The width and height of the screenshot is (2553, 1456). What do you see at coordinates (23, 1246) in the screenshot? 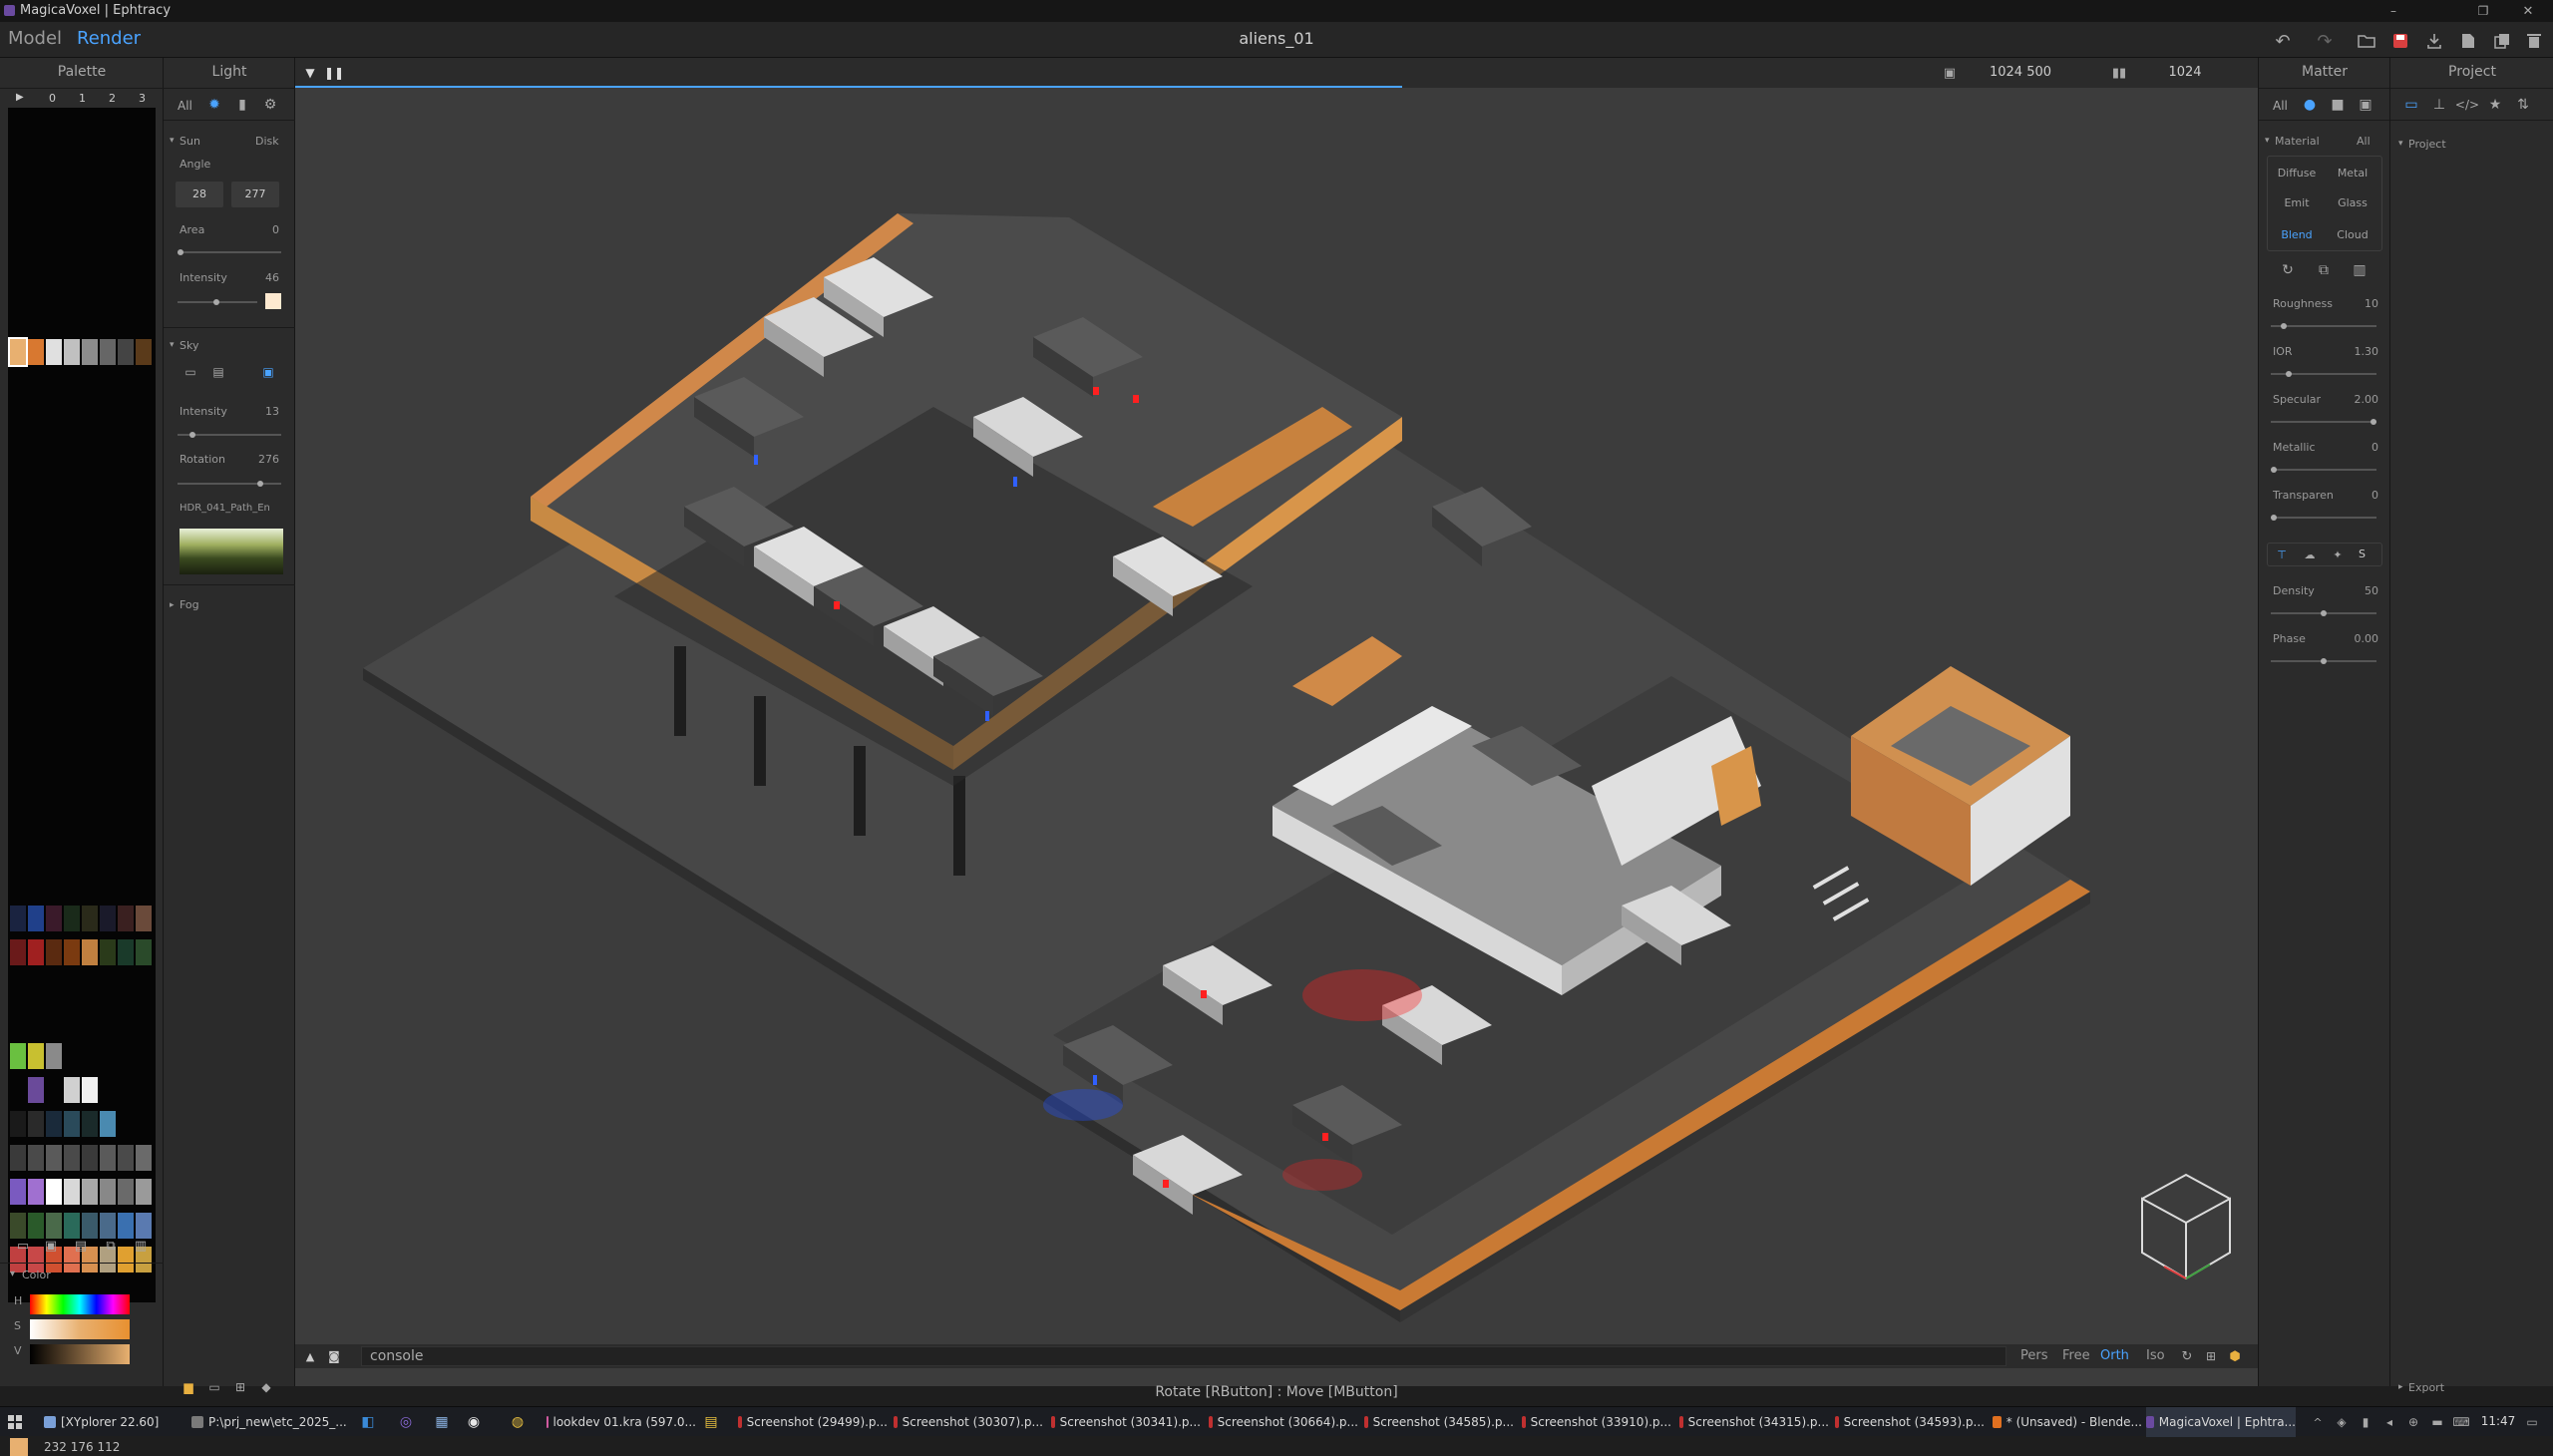
I see `open-palette-icon: ▭` at bounding box center [23, 1246].